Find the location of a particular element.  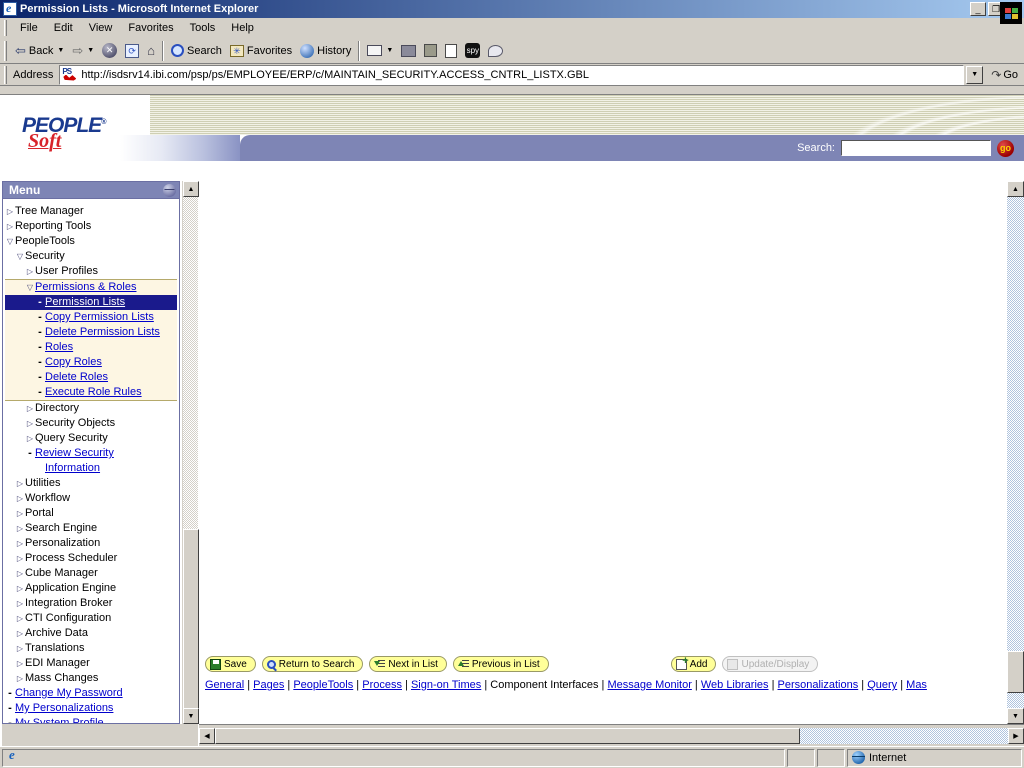

menu-scrollbar-thumb is located at coordinates (191, 619).